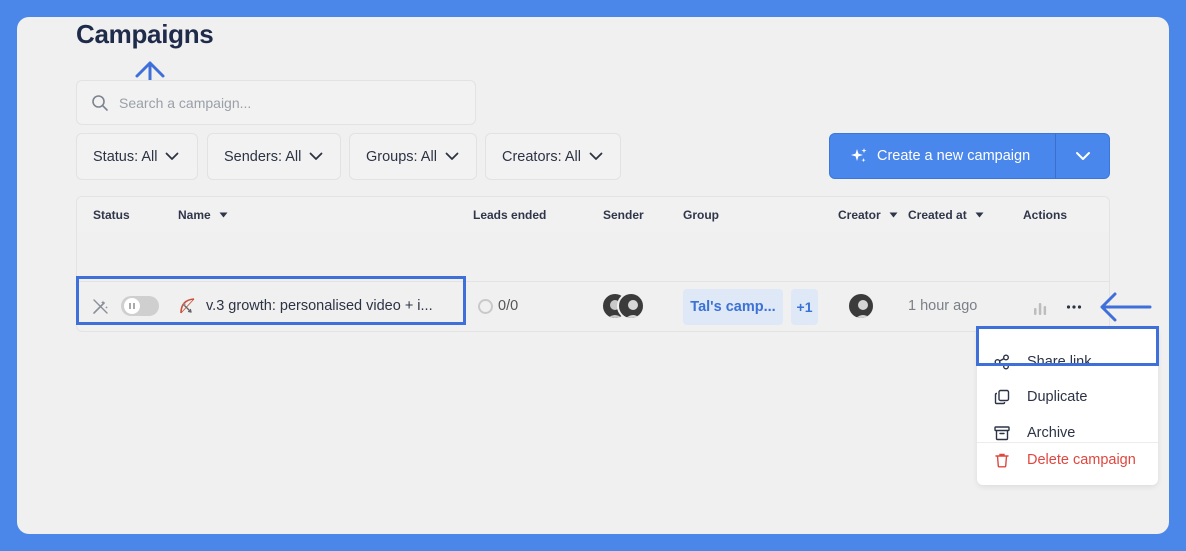 Image resolution: width=1186 pixels, height=551 pixels. I want to click on bar-chart-icon, so click(1040, 308).